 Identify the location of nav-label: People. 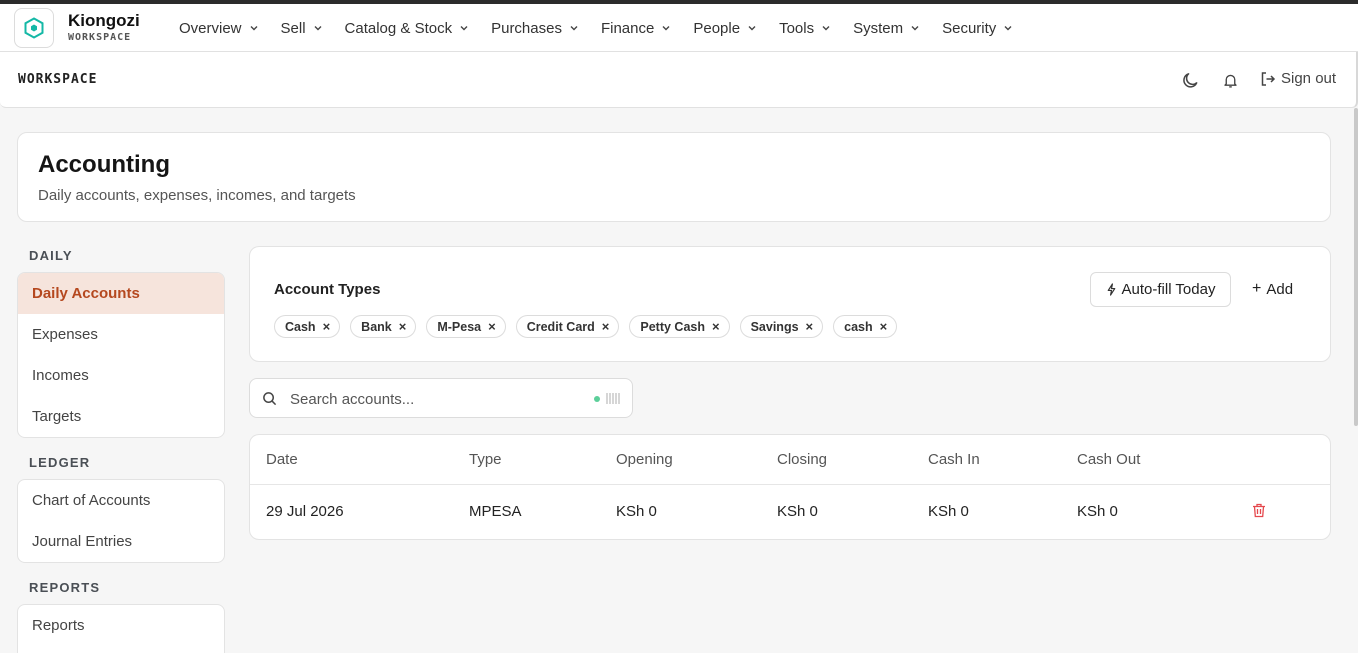
(717, 28).